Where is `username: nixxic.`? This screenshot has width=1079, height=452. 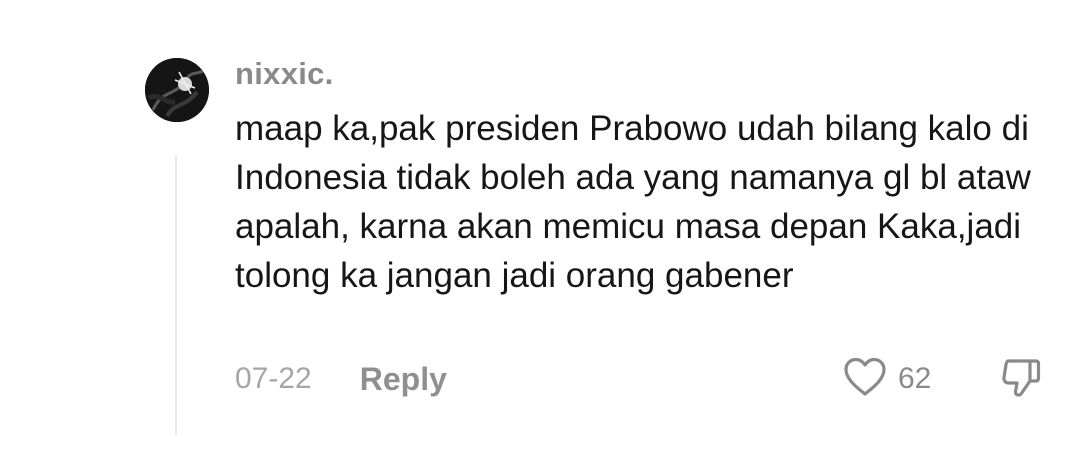
username: nixxic. is located at coordinates (284, 74).